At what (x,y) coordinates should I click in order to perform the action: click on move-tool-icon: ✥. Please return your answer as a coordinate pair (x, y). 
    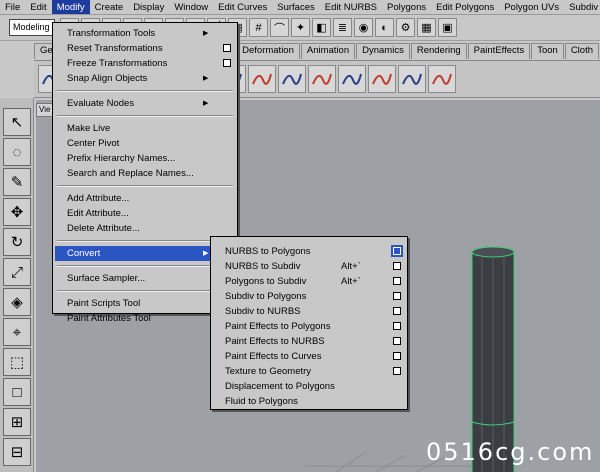
    Looking at the image, I should click on (17, 212).